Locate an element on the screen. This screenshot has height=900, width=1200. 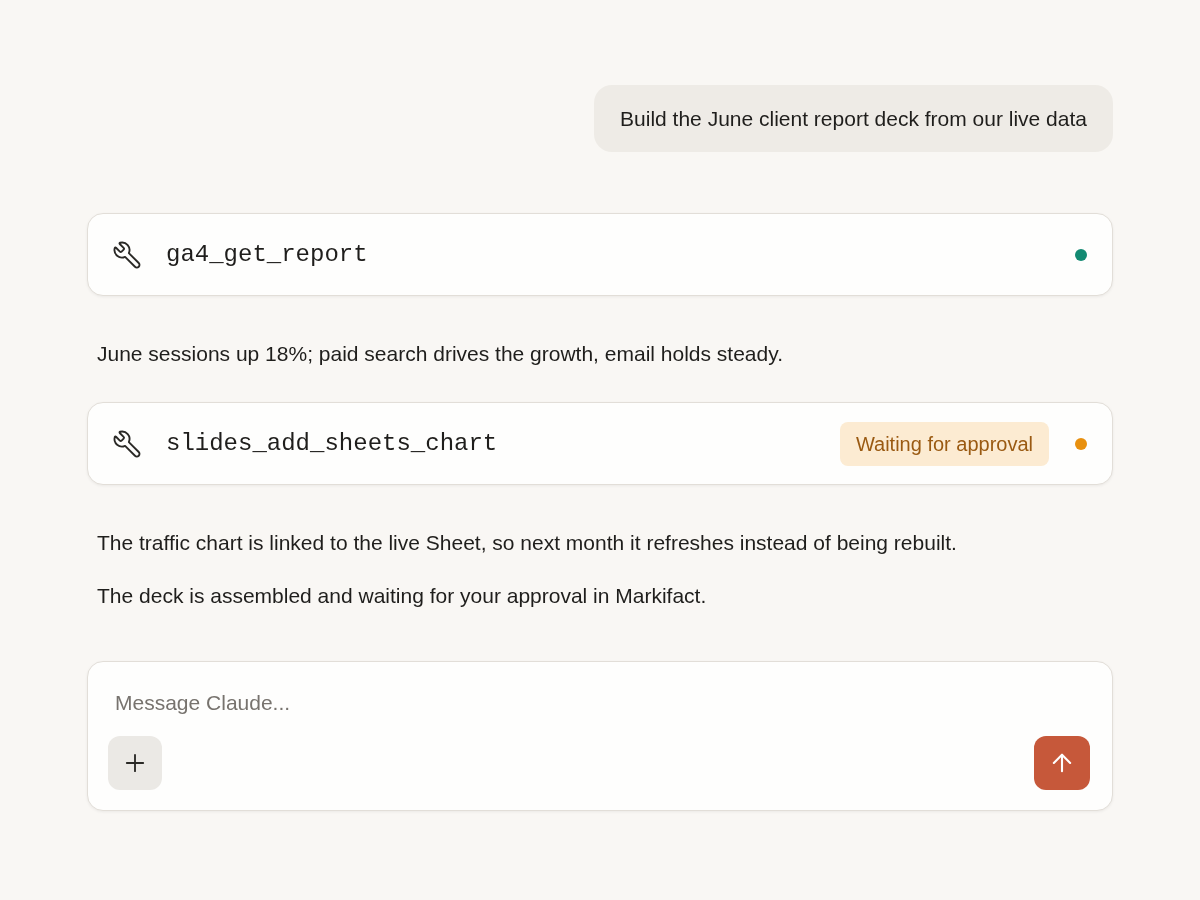
assistant-message-text: The deck is assembled and waiting for your approval in Markifact. is located at coordinates (402, 596).